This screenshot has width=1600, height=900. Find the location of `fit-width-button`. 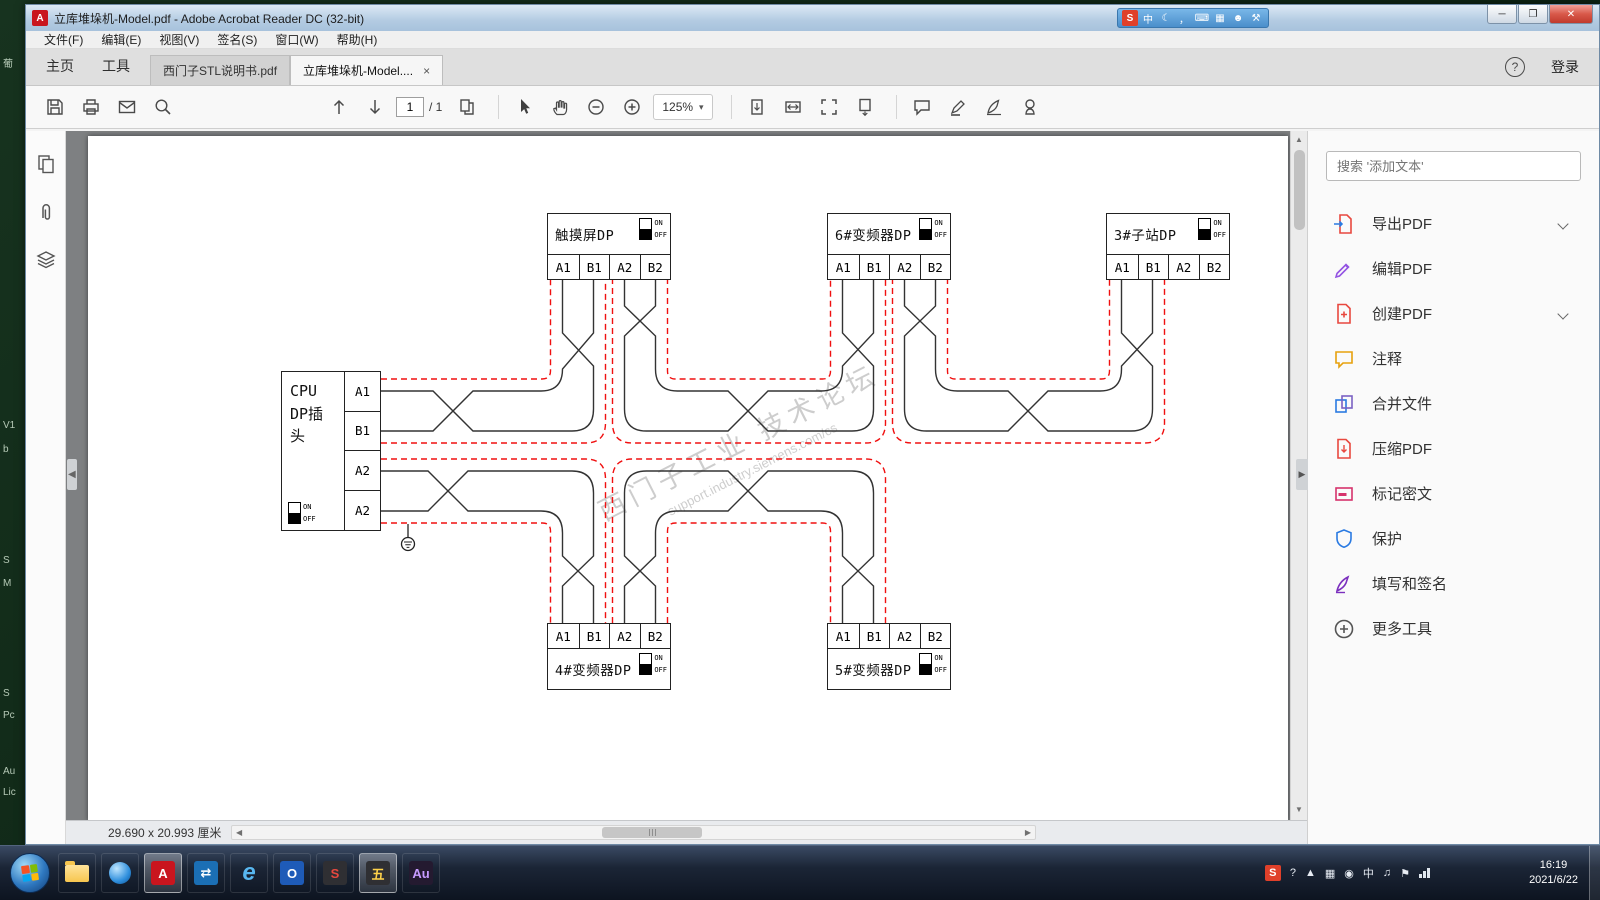

fit-width-button is located at coordinates (793, 107).